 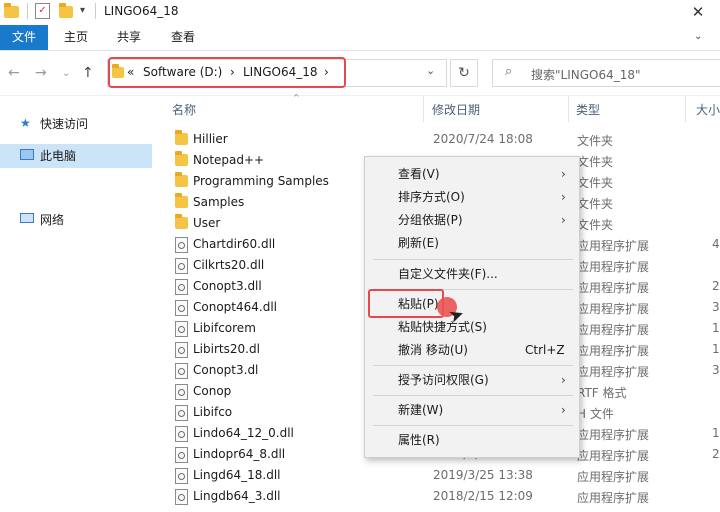 What do you see at coordinates (698, 36) in the screenshot?
I see `expand-ribbon-icon: ⌄` at bounding box center [698, 36].